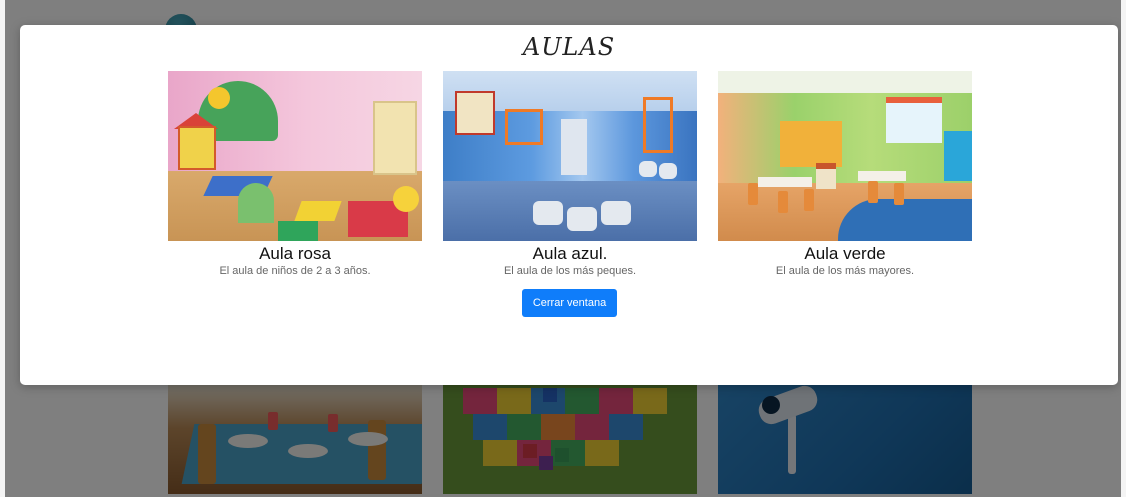 This screenshot has height=497, width=1126. Describe the element at coordinates (570, 253) in the screenshot. I see `classroom-title: Aula azul.` at that location.